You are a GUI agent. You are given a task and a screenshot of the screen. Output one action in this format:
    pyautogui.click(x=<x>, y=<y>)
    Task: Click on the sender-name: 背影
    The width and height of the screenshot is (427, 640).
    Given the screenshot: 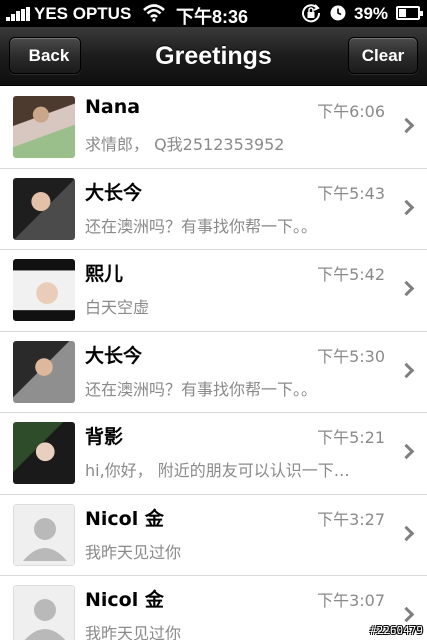 What is the action you would take?
    pyautogui.click(x=104, y=437)
    